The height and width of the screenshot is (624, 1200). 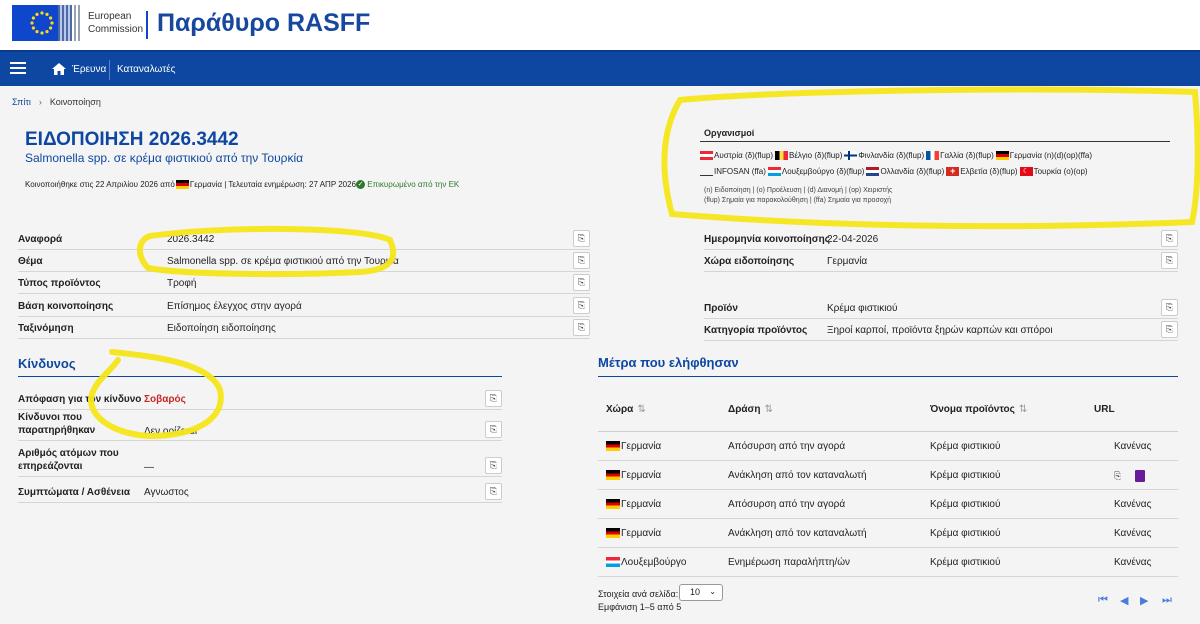 What do you see at coordinates (1103, 600) in the screenshot?
I see `first-page-icon: ⏮` at bounding box center [1103, 600].